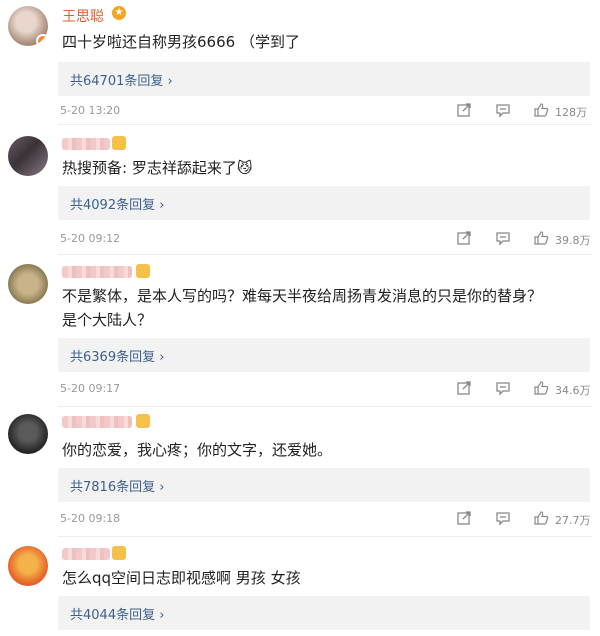 This screenshot has width=600, height=636. I want to click on view-replies-link: 共4092条回复 ›, so click(117, 203).